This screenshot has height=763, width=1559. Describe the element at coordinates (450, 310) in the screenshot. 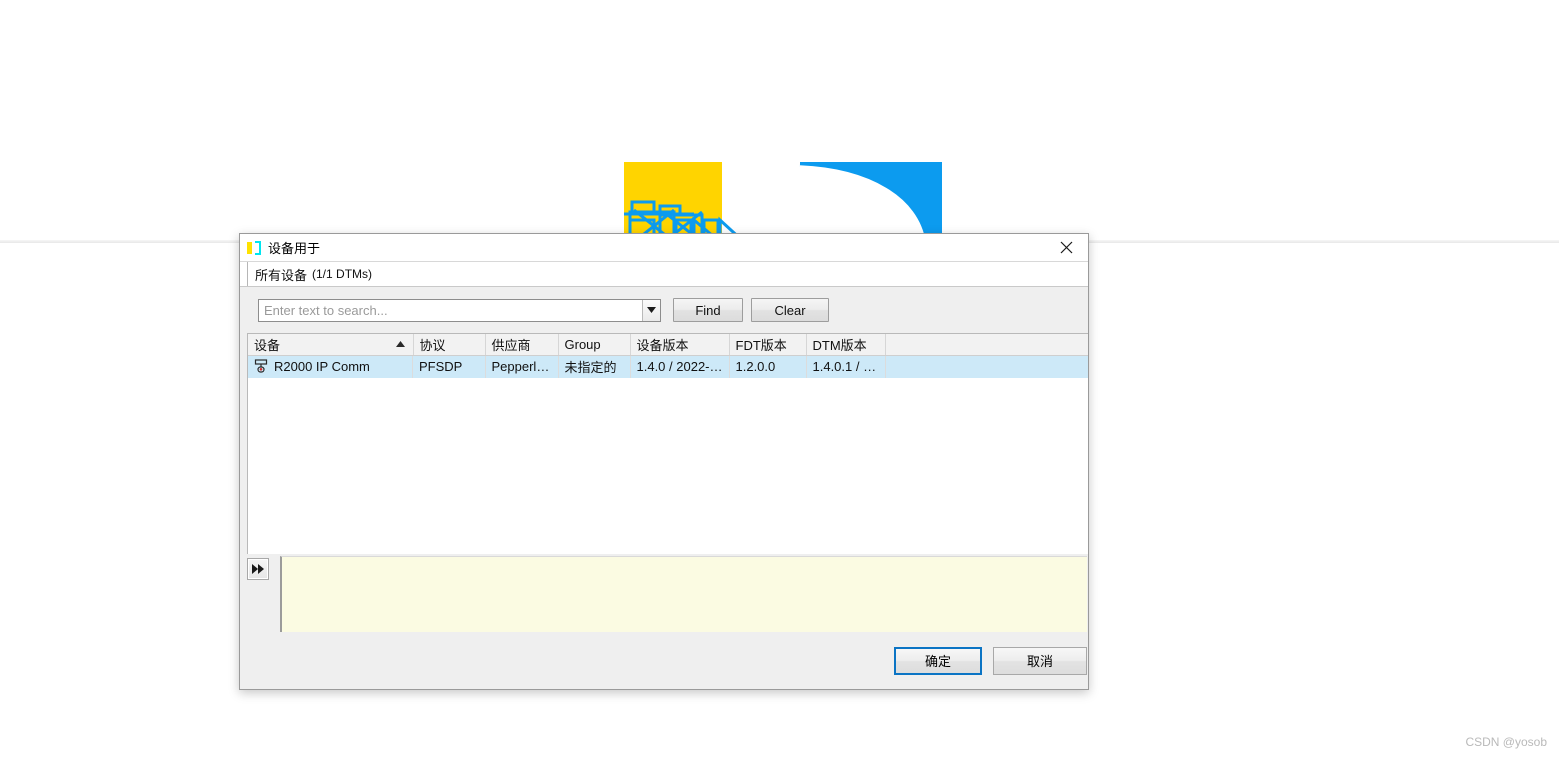

I see `search-input` at that location.